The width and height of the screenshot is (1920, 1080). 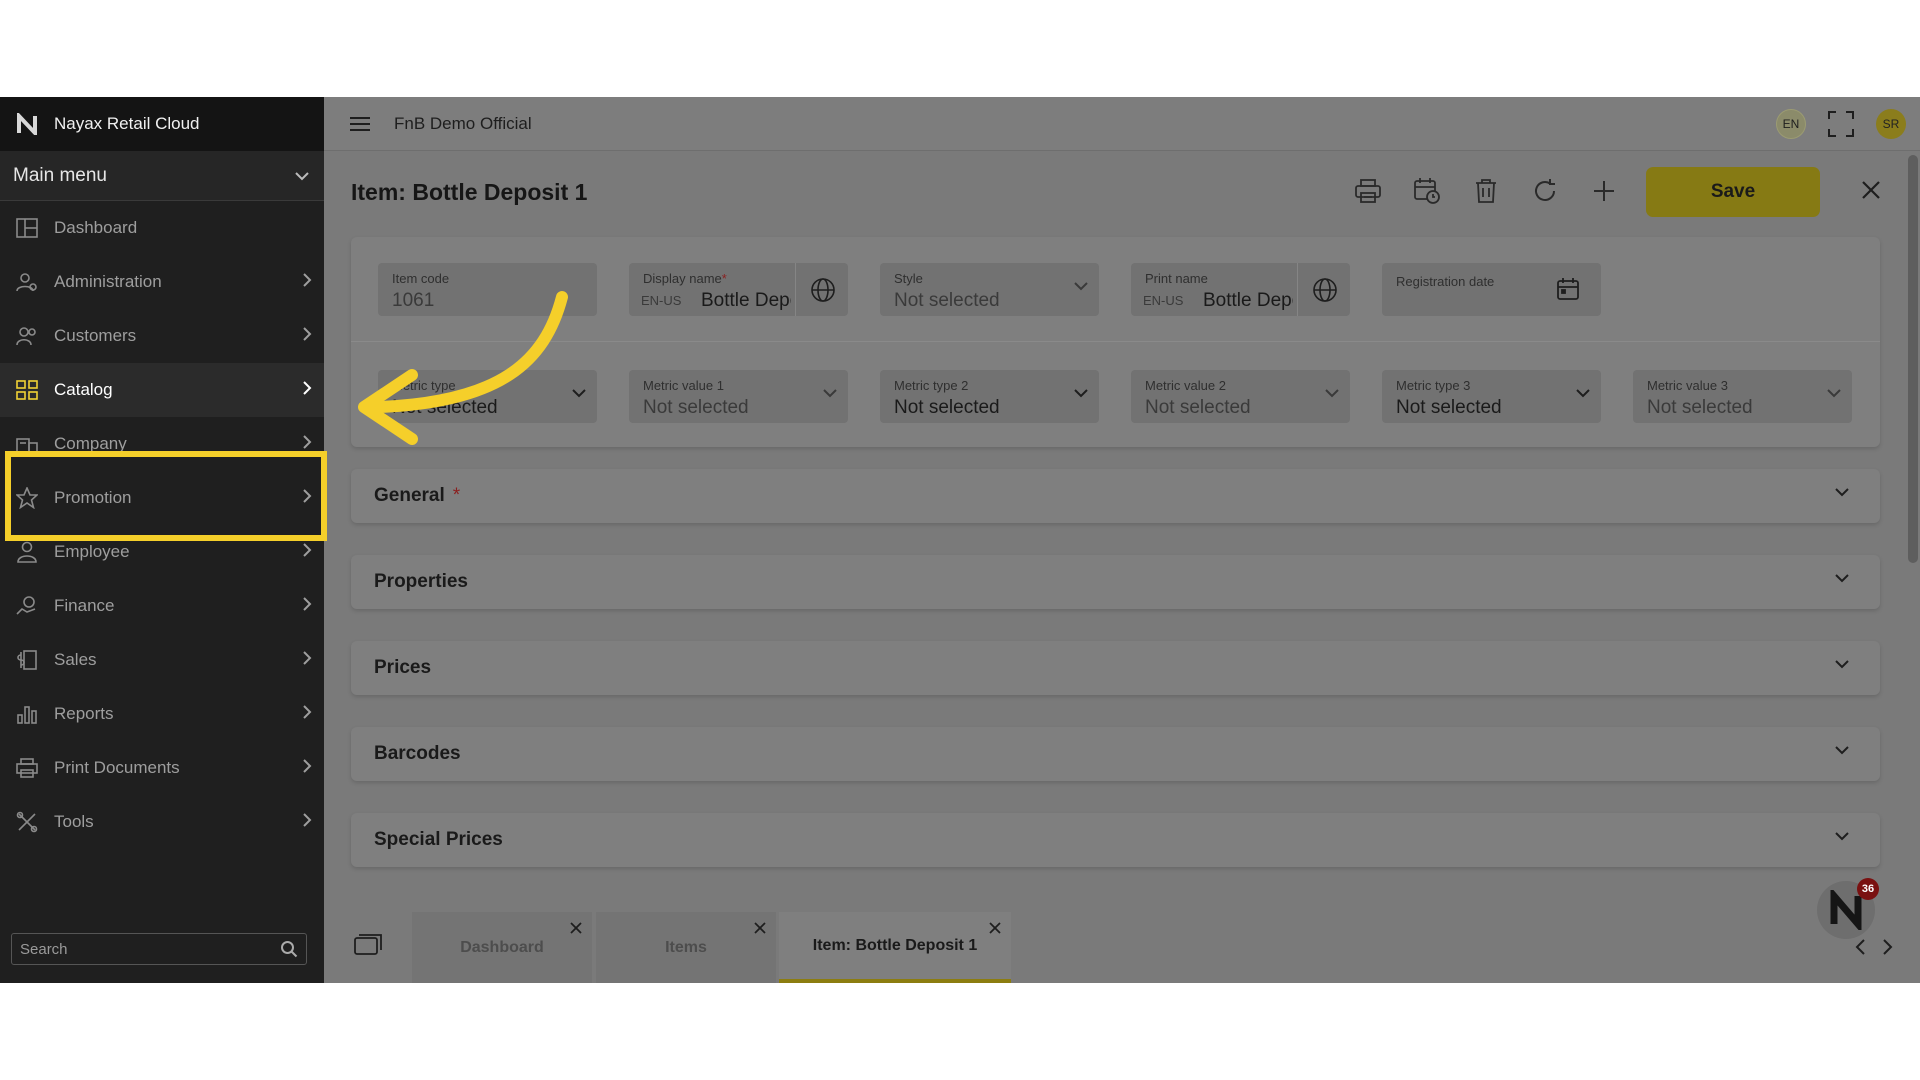 I want to click on metric-value-3-select: Metric value 3 Not selected, so click(x=1742, y=396).